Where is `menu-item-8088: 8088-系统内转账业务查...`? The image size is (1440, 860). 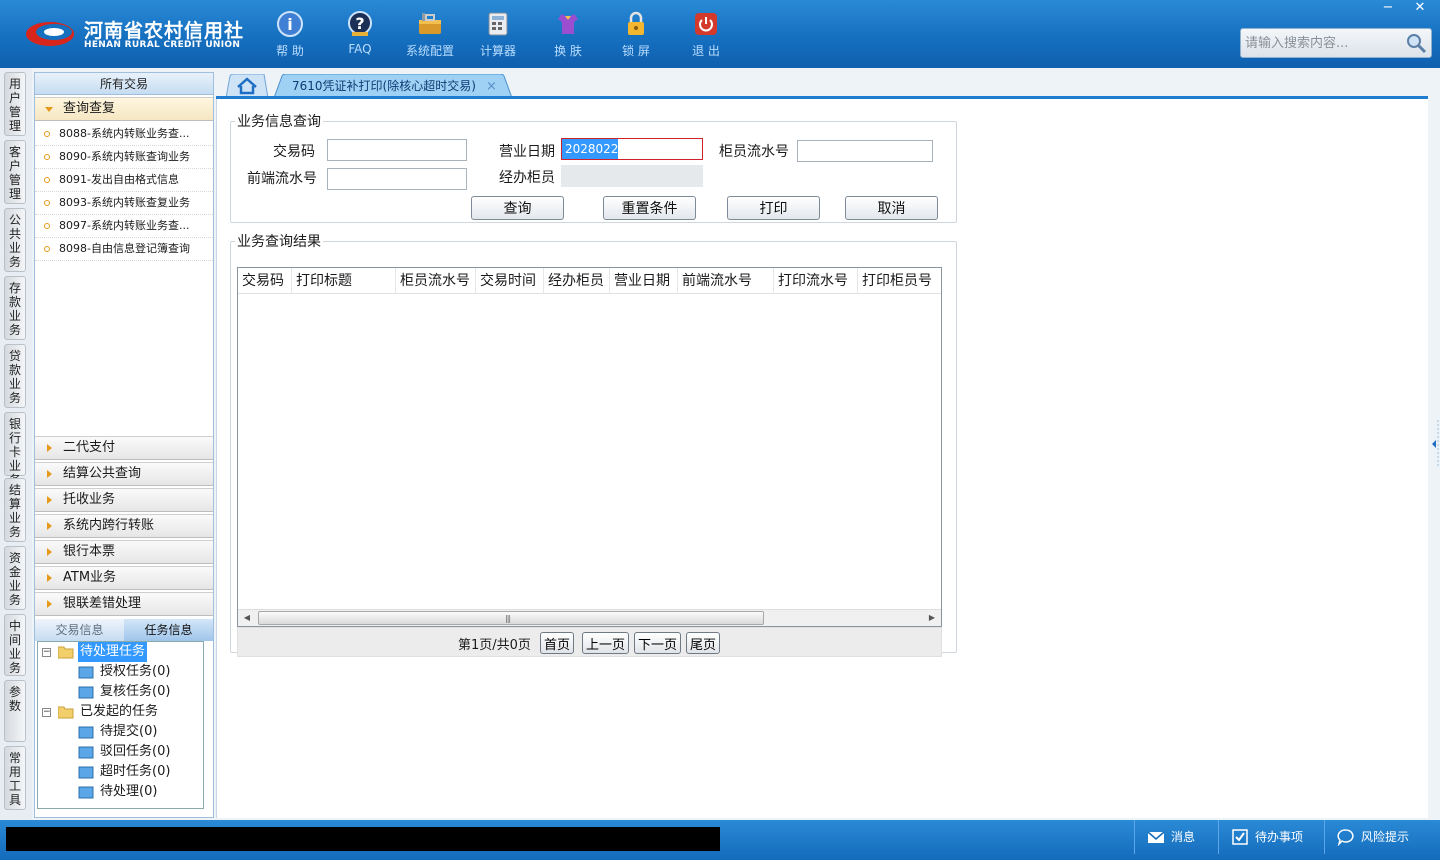
menu-item-8088: 8088-系统内转账业务查... is located at coordinates (124, 134).